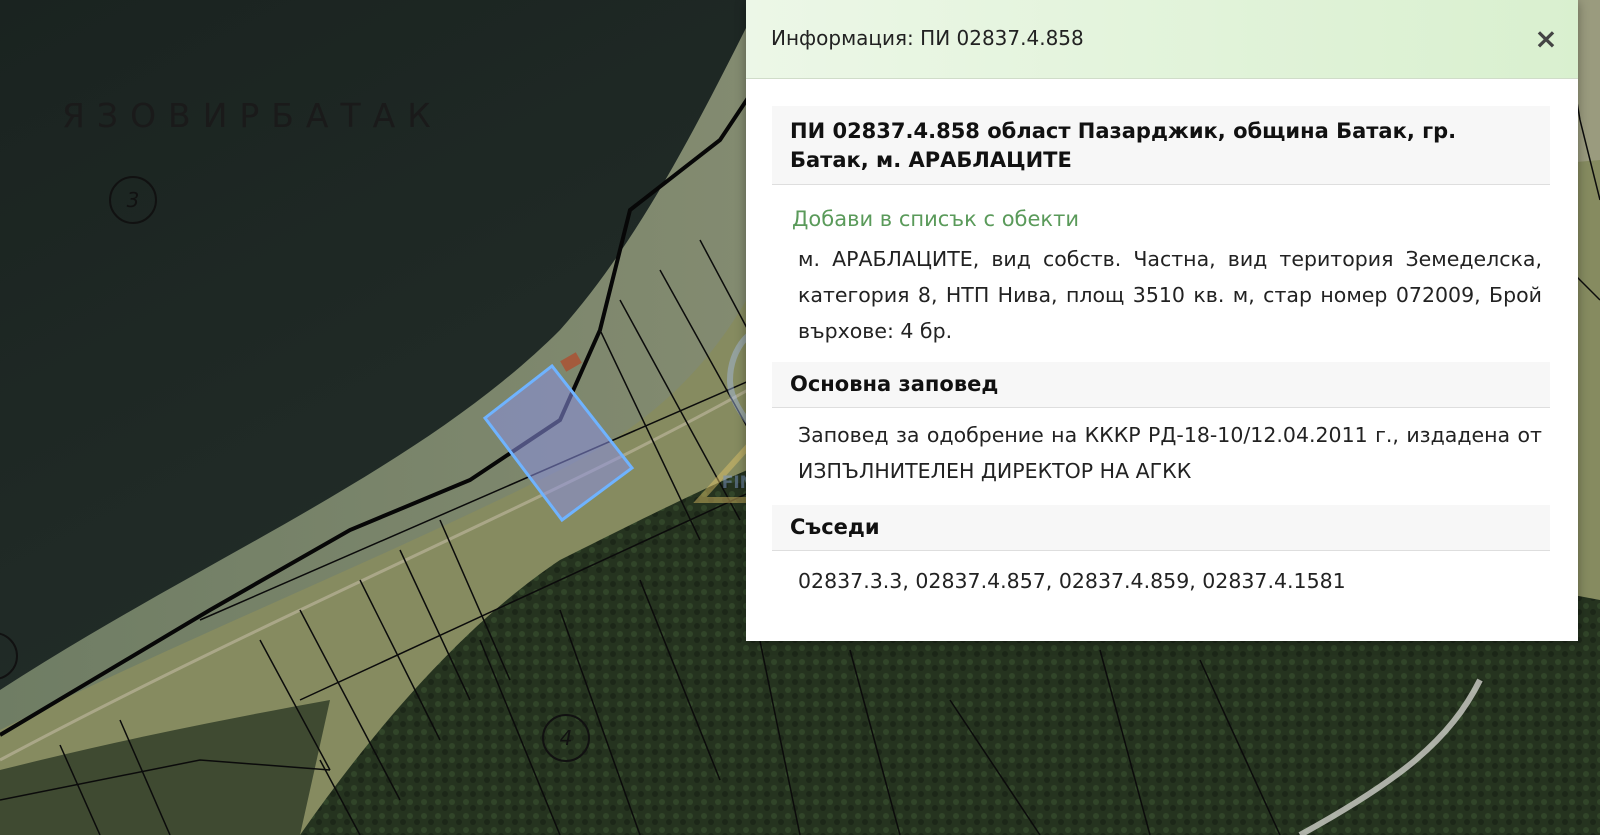 Image resolution: width=1600 pixels, height=835 pixels. Describe the element at coordinates (133, 200) in the screenshot. I see `zone-number-badge: 3` at that location.